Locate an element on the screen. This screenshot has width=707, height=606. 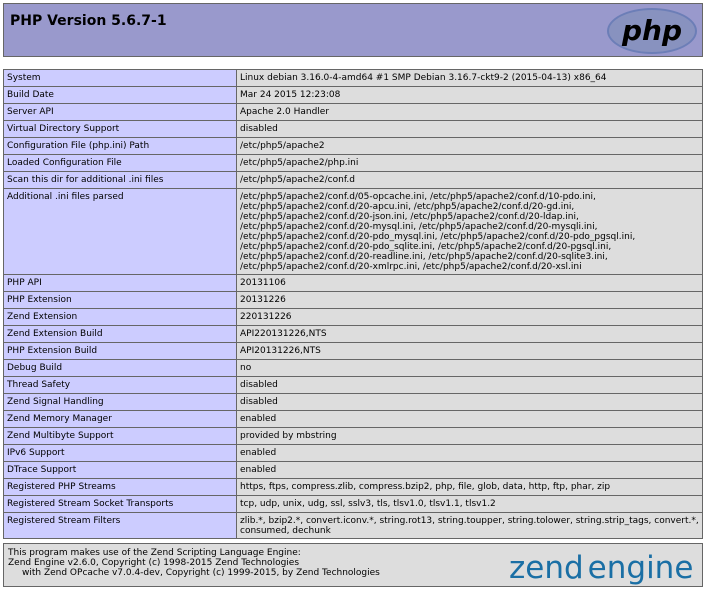
table-row: Debug Build no is located at coordinates (353, 368).